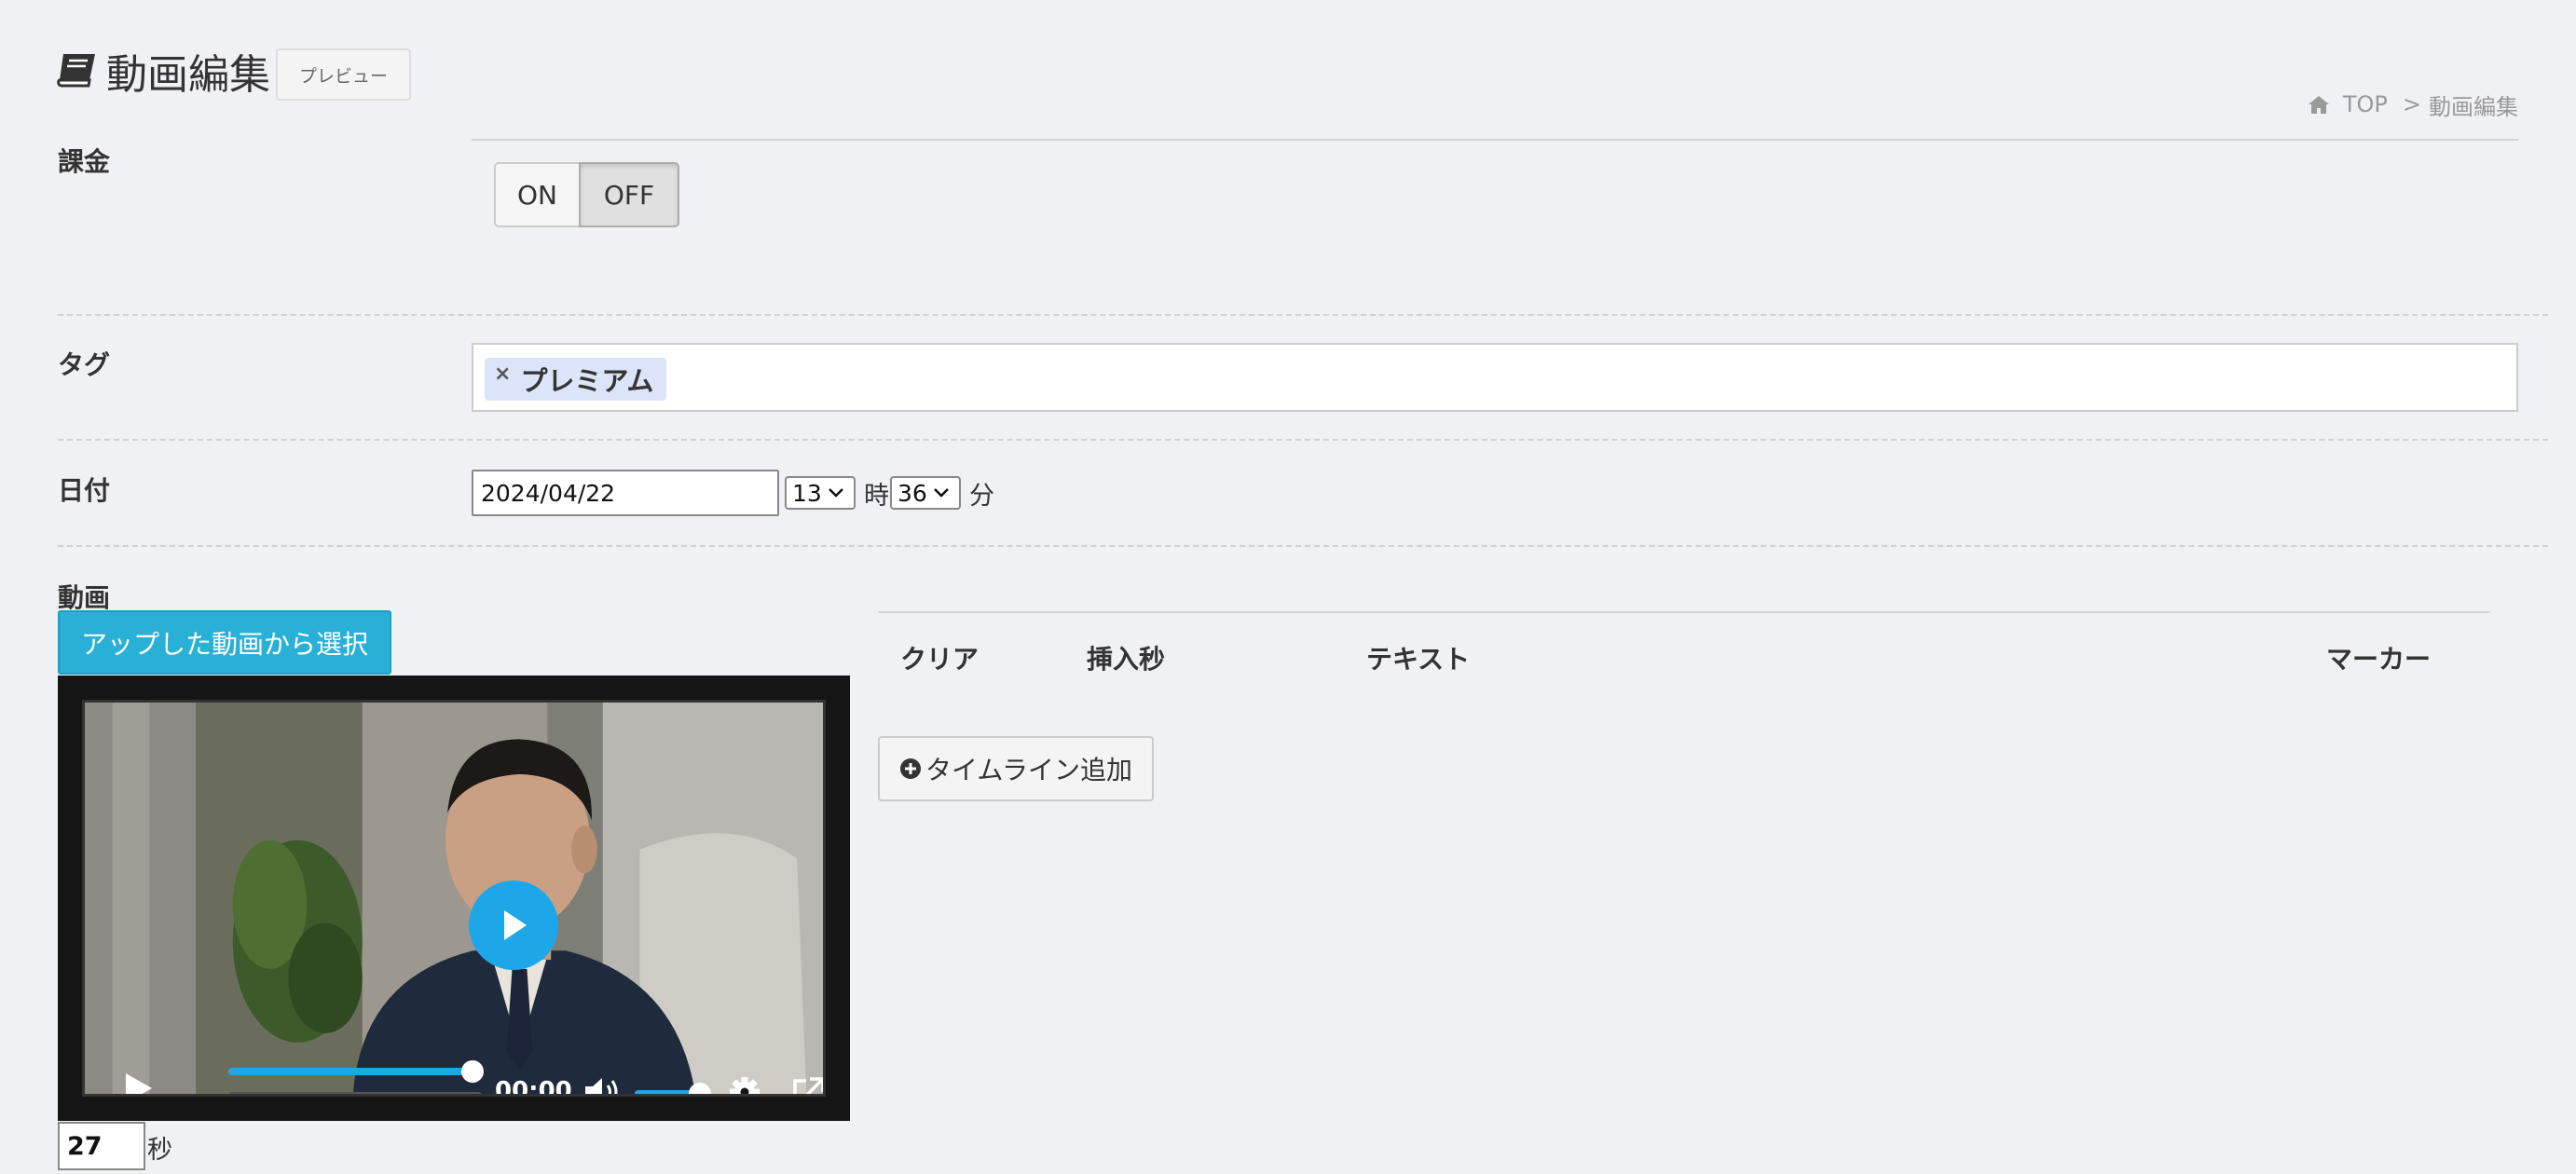 The image size is (2576, 1174). I want to click on page-title-text: 動画編集, so click(188, 75).